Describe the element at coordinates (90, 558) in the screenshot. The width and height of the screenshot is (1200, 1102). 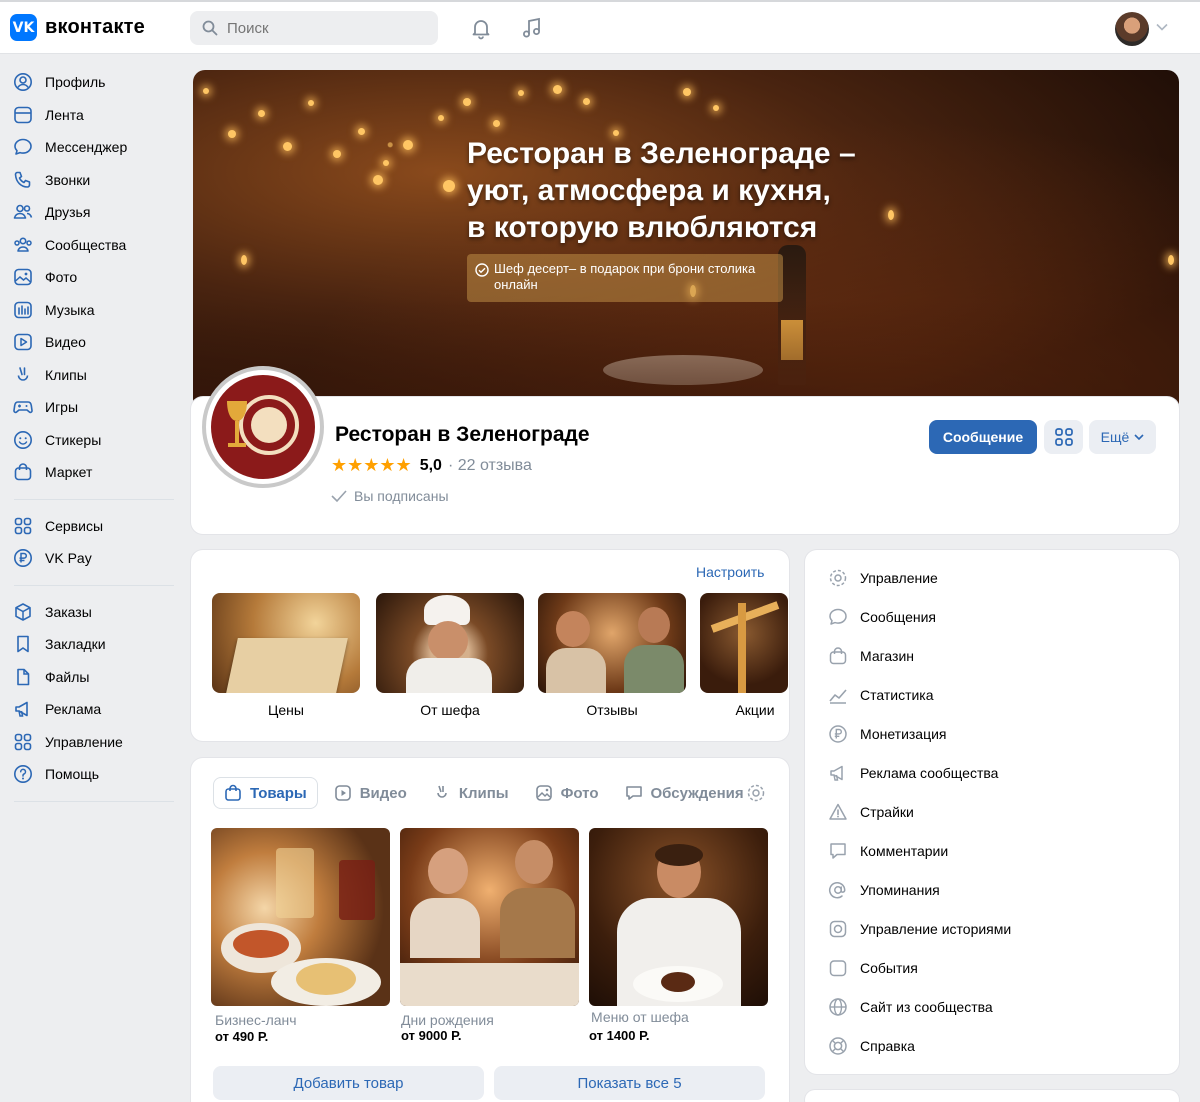
I see `sidebar-item-vkpay: VK Pay` at that location.